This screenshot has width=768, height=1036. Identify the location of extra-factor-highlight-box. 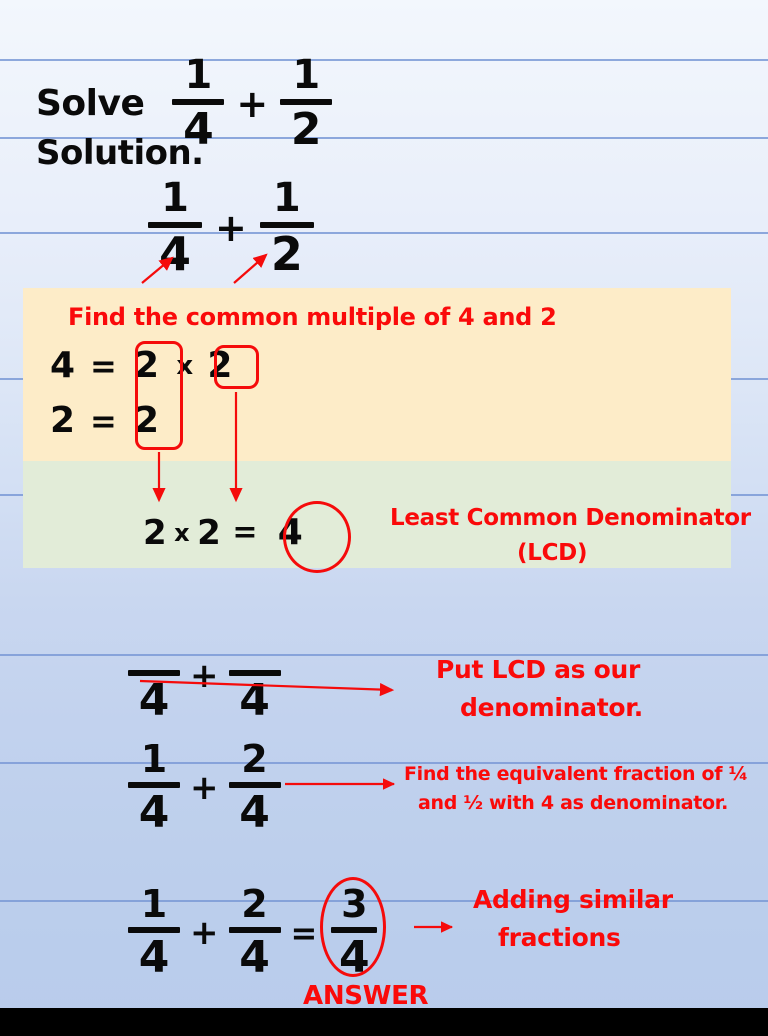
(236, 367).